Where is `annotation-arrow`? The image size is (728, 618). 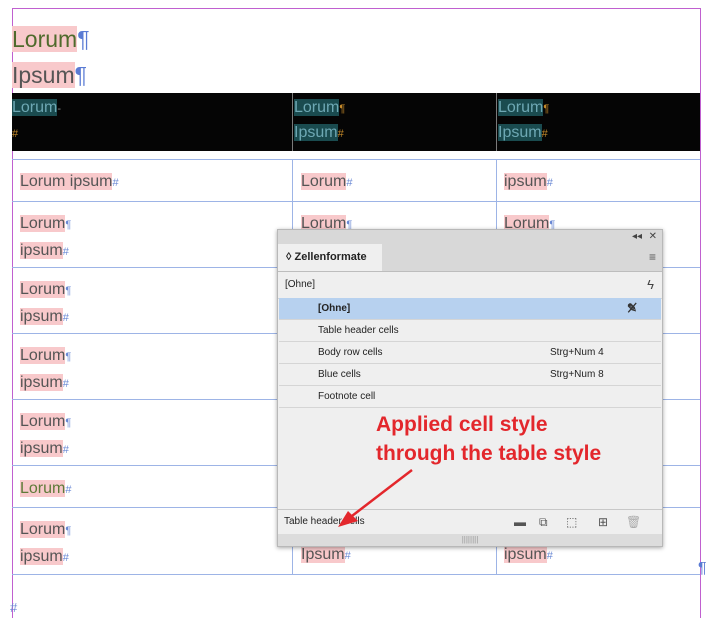 annotation-arrow is located at coordinates (375, 498).